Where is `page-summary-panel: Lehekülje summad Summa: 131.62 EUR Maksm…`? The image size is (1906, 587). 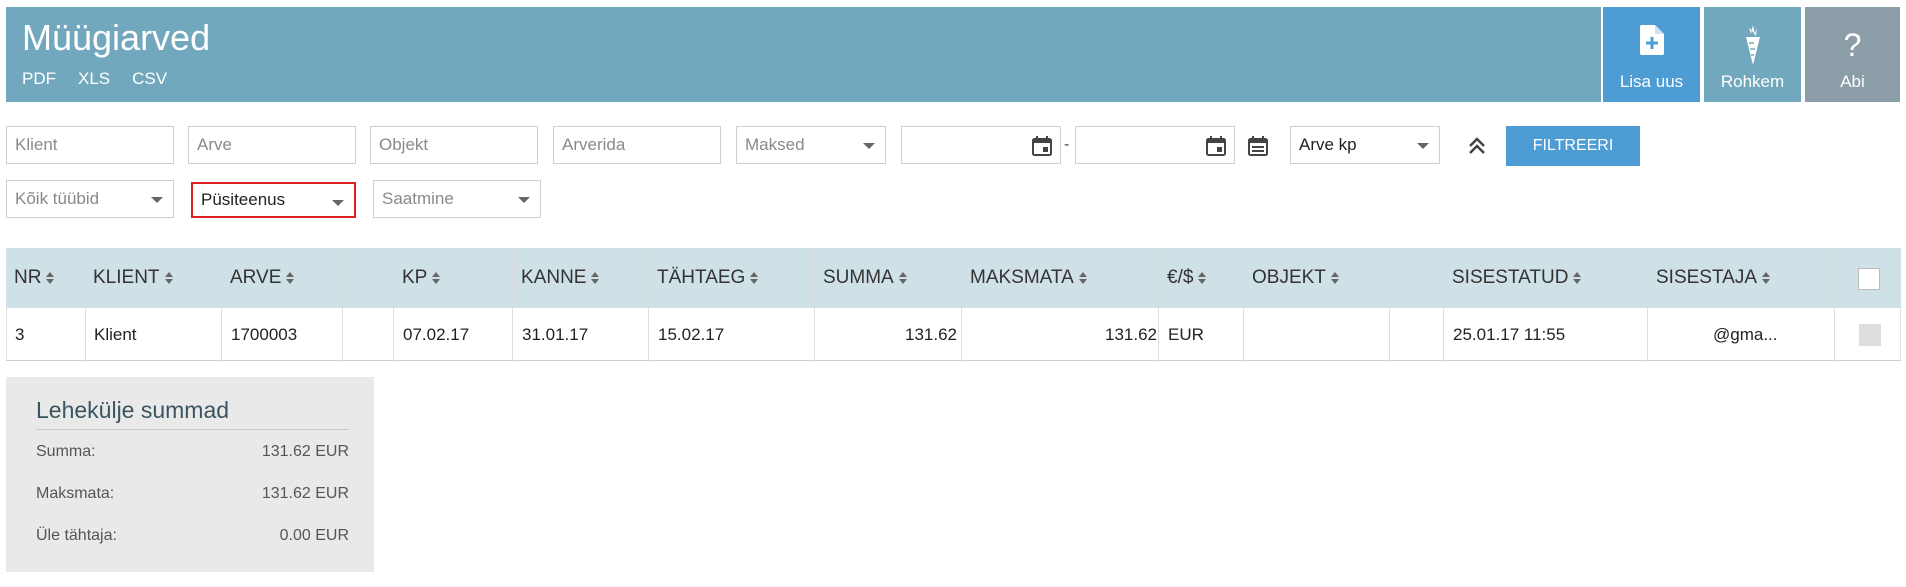 page-summary-panel: Lehekülje summad Summa: 131.62 EUR Maksm… is located at coordinates (190, 474).